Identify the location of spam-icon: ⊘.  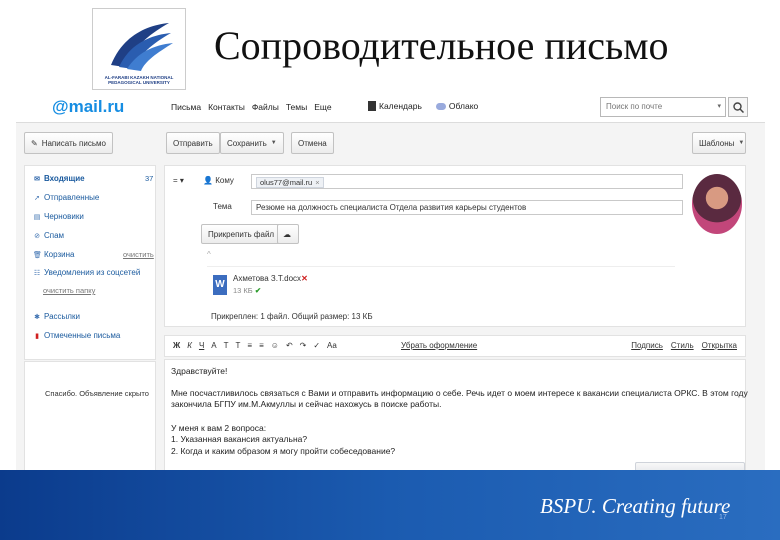
(37, 236).